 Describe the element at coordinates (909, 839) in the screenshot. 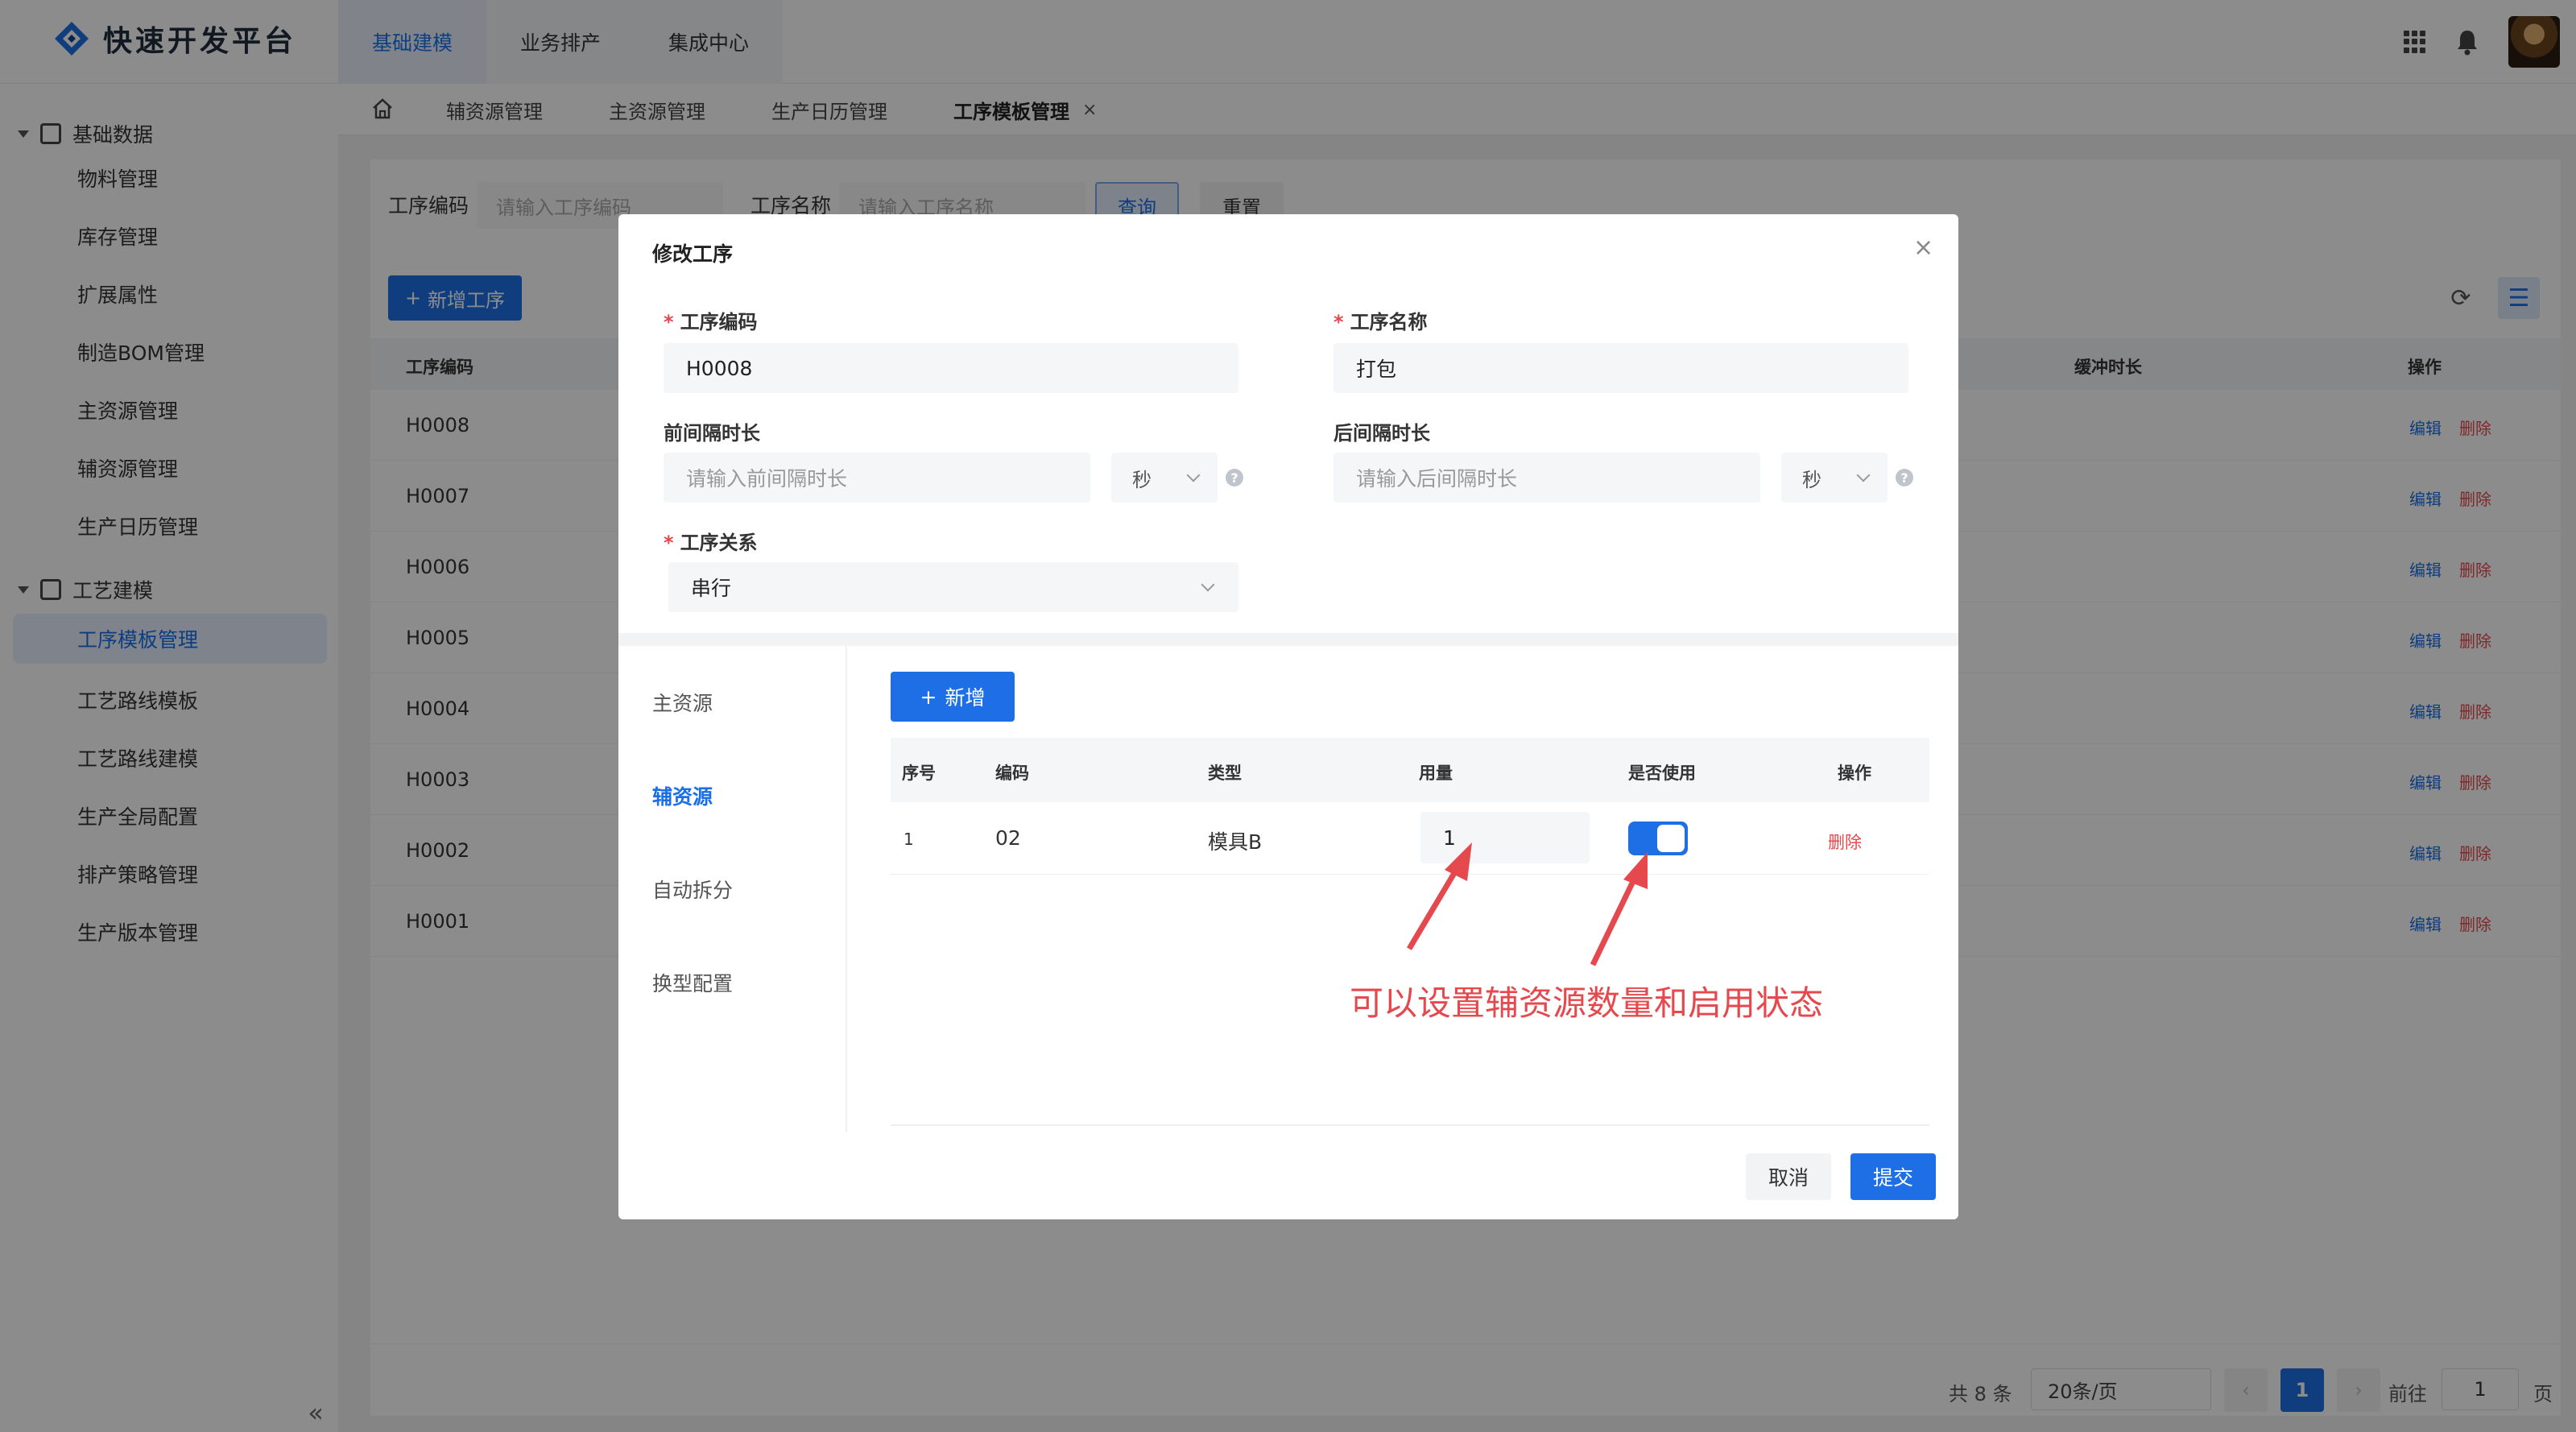

I see `row-index: 1` at that location.